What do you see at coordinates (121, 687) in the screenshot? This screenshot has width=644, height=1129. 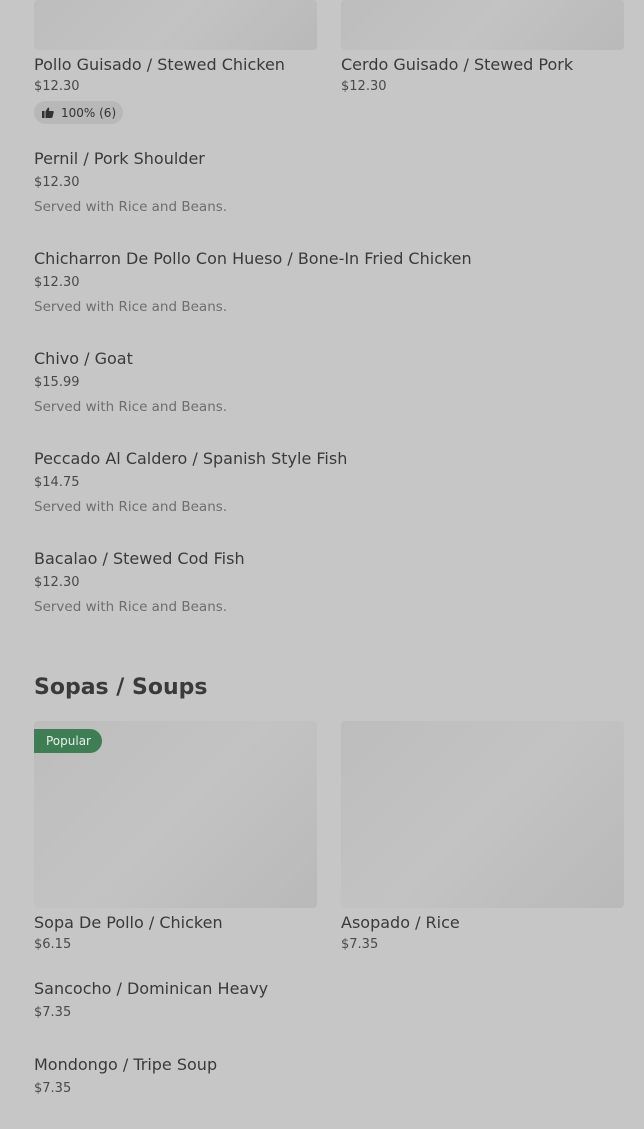 I see `section-title: Sopas / Soups` at bounding box center [121, 687].